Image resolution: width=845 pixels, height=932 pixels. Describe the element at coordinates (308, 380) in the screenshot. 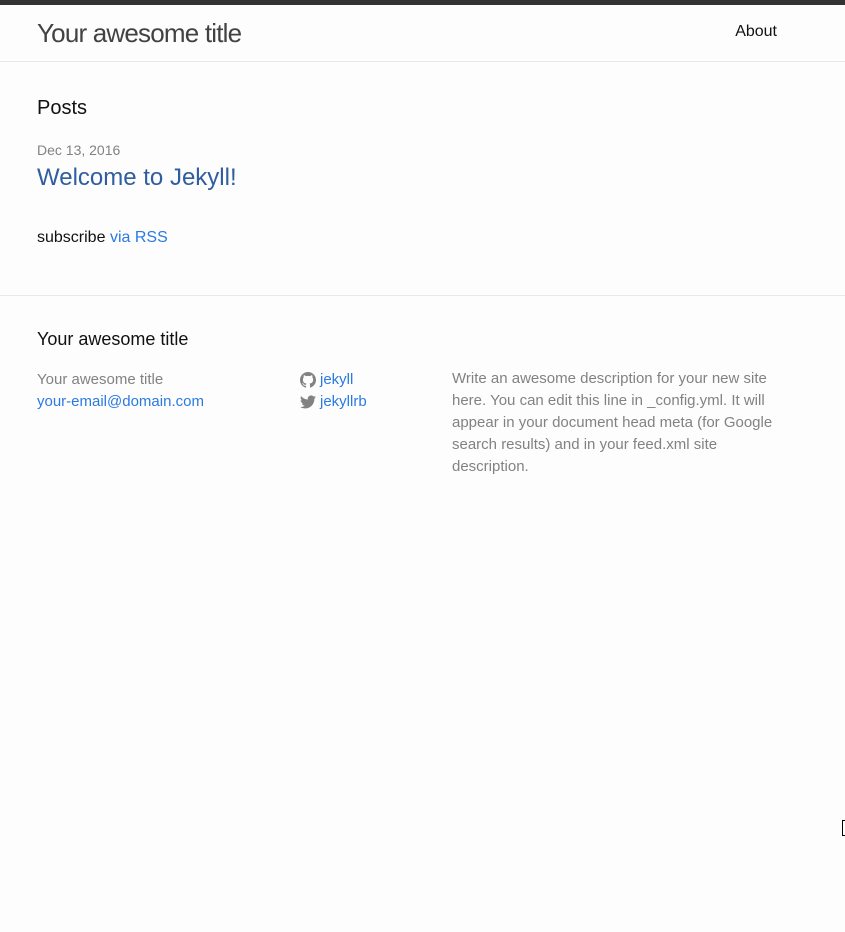

I see `github-icon` at that location.